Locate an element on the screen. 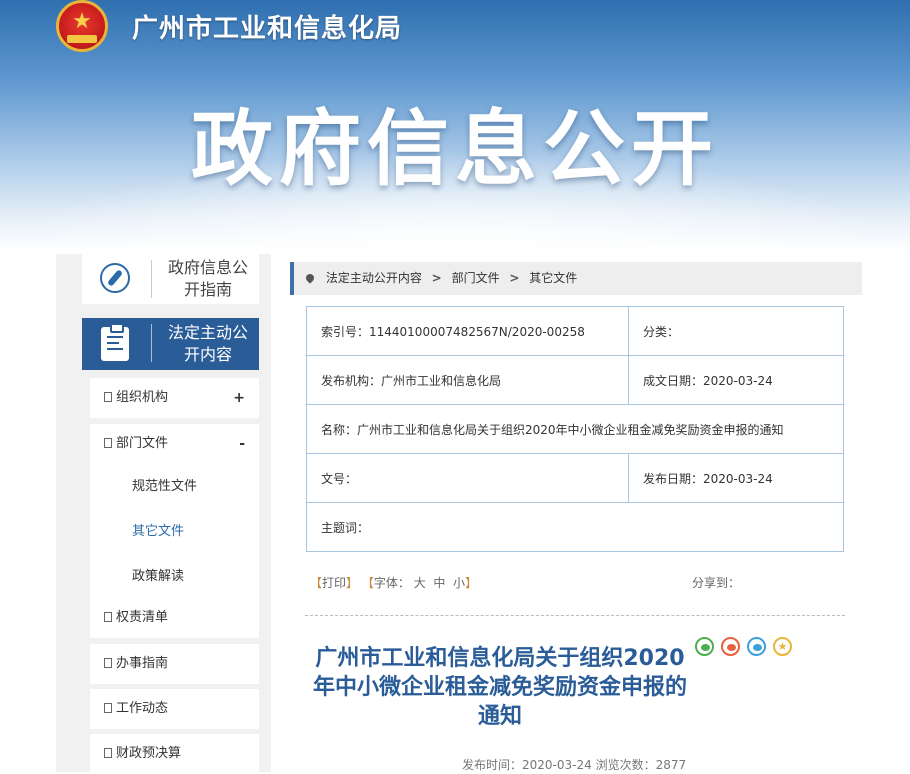 This screenshot has height=774, width=910. sidebar-subitem-other: 其它文件 is located at coordinates (174, 531).